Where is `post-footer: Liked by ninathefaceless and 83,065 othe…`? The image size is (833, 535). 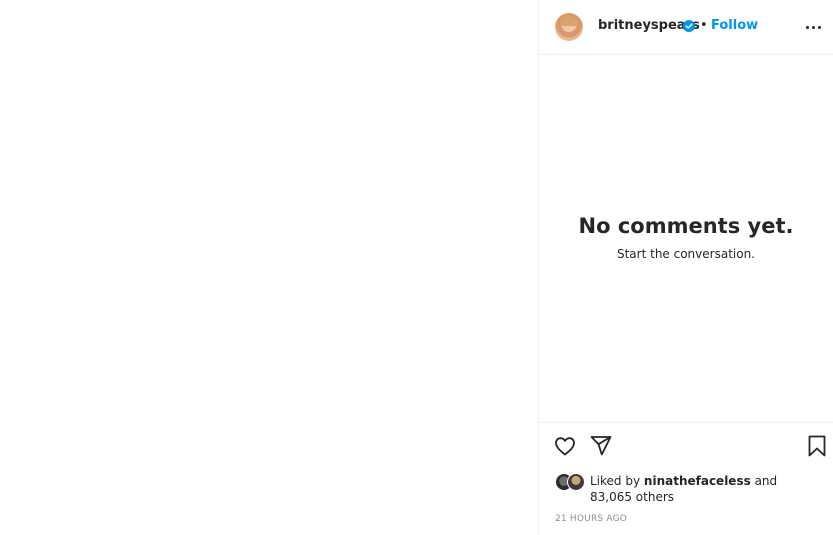
post-footer: Liked by ninathefaceless and 83,065 othe… is located at coordinates (686, 478).